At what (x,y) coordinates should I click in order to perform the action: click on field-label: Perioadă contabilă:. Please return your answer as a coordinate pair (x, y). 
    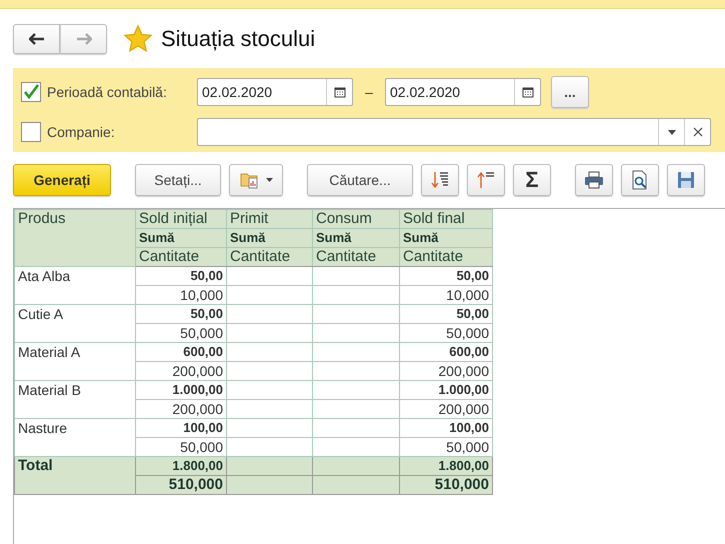
    Looking at the image, I should click on (107, 92).